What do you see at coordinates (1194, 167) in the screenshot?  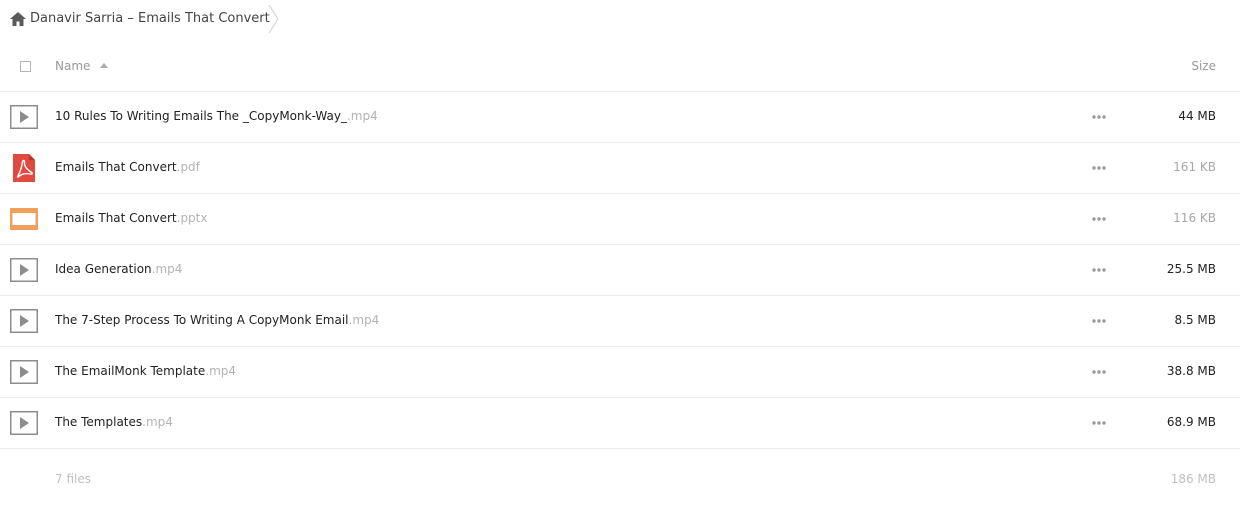 I see `file-size: 161 KB` at bounding box center [1194, 167].